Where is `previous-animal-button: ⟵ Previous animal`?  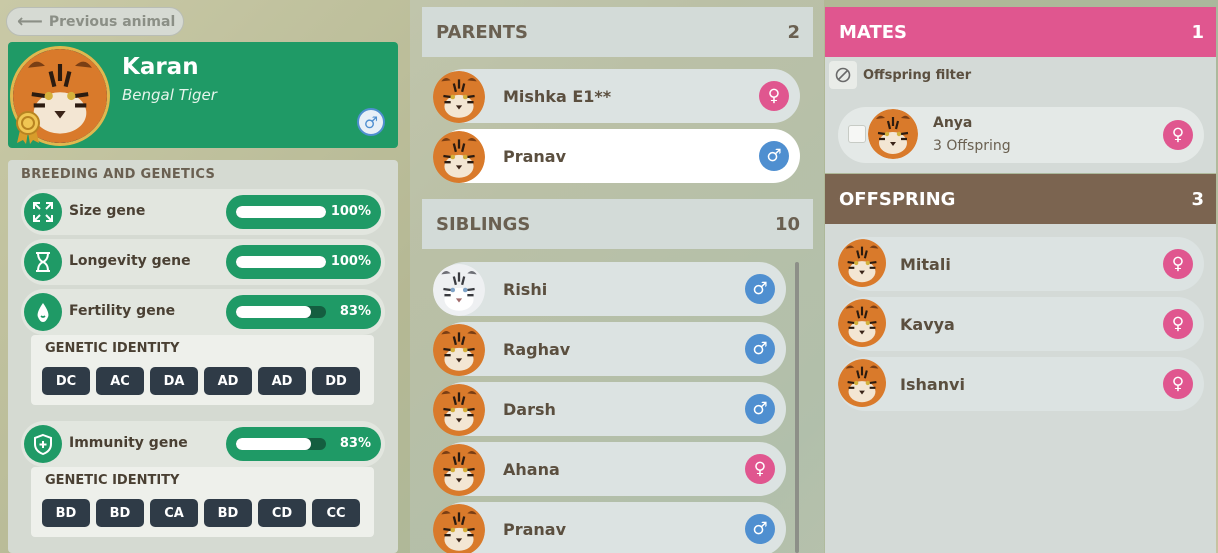
previous-animal-button: ⟵ Previous animal is located at coordinates (95, 21).